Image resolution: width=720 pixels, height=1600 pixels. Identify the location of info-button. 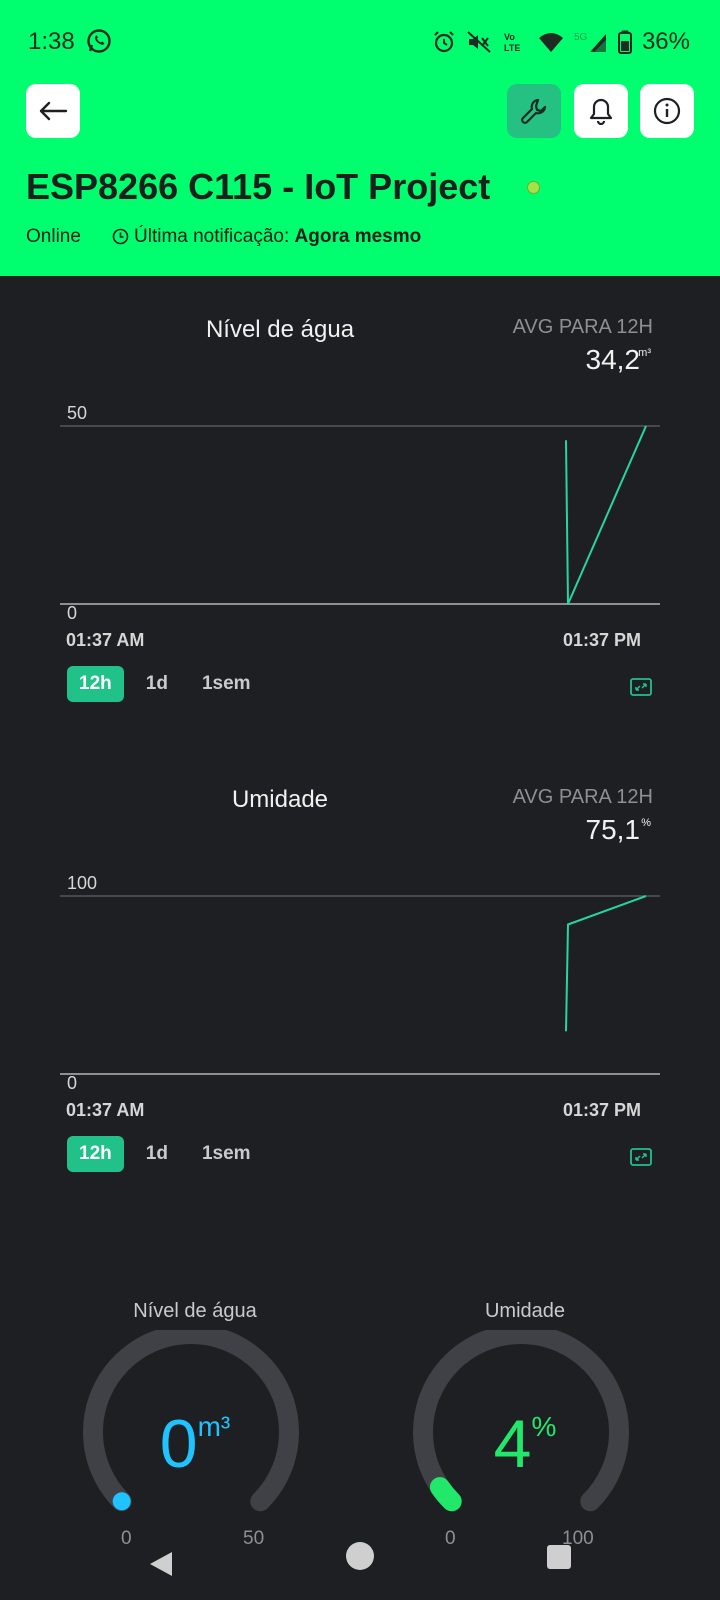
(667, 111).